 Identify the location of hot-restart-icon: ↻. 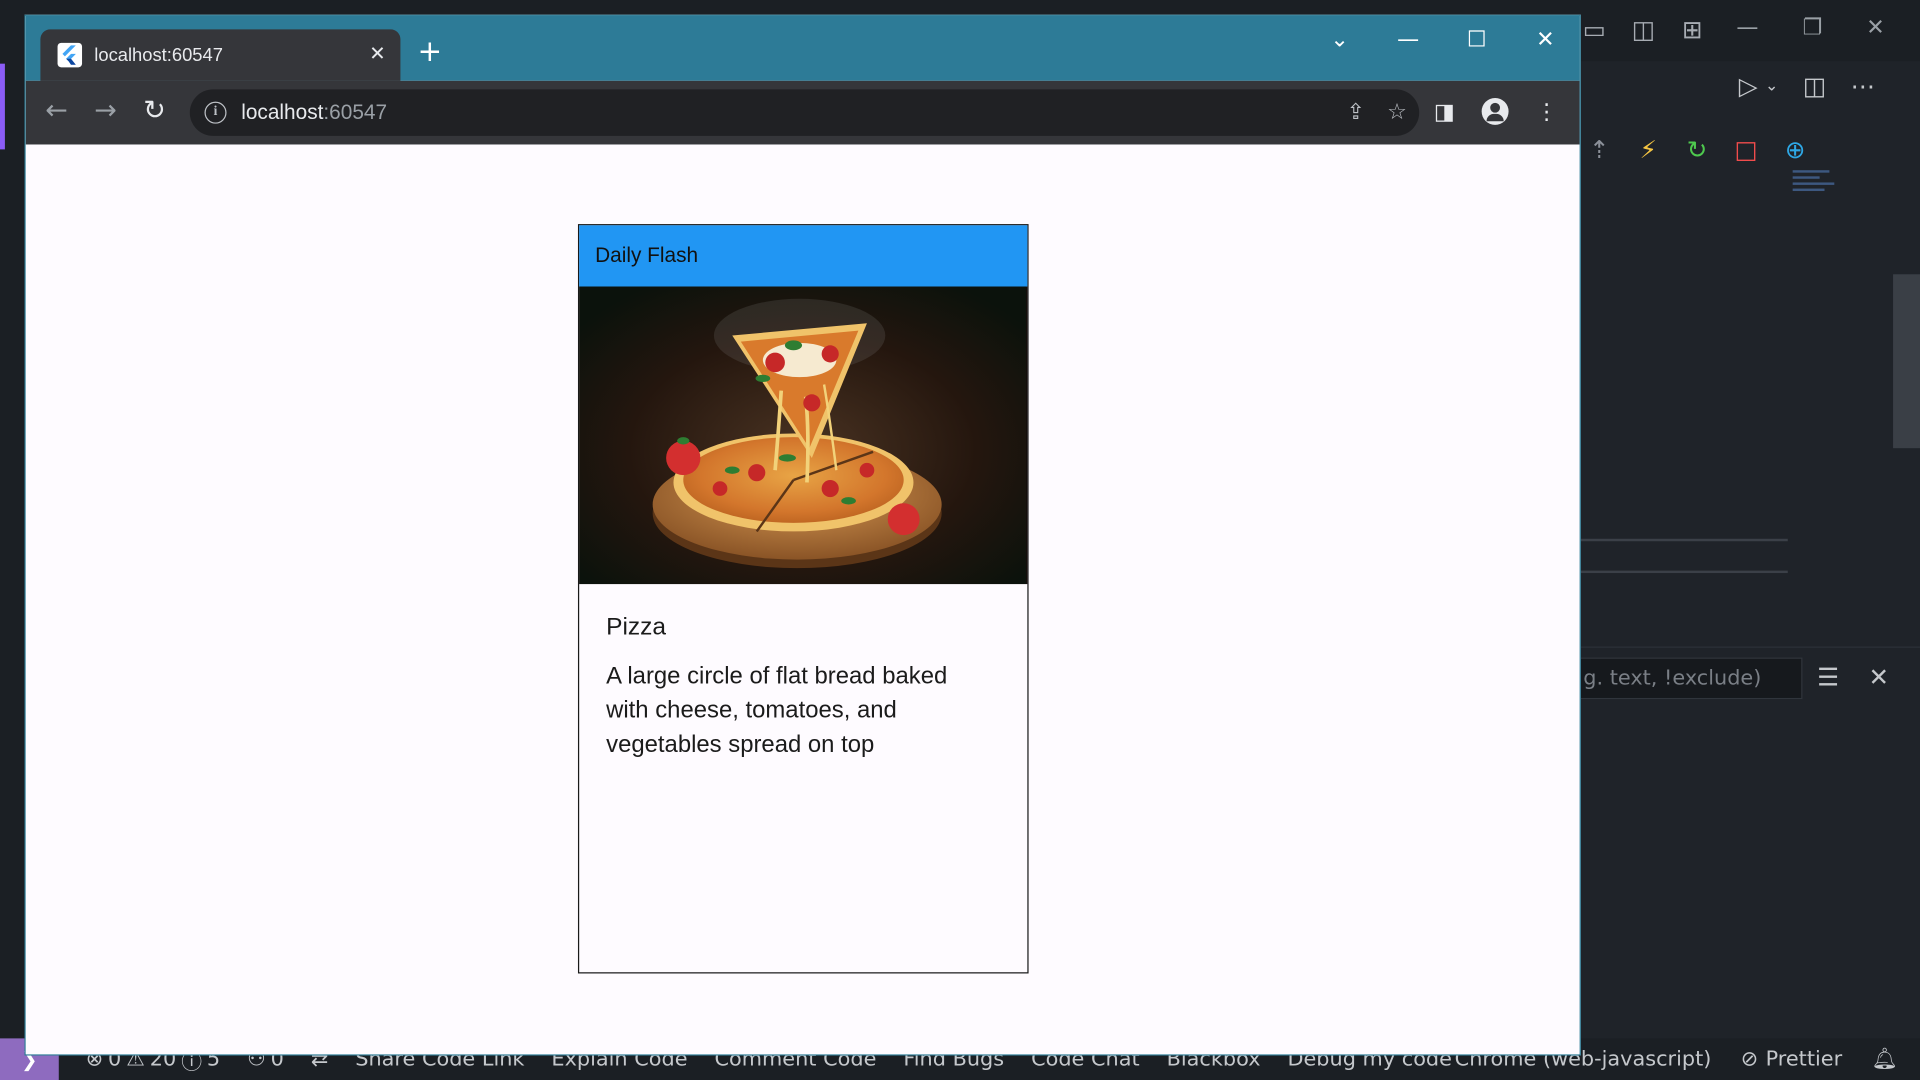
(1696, 149).